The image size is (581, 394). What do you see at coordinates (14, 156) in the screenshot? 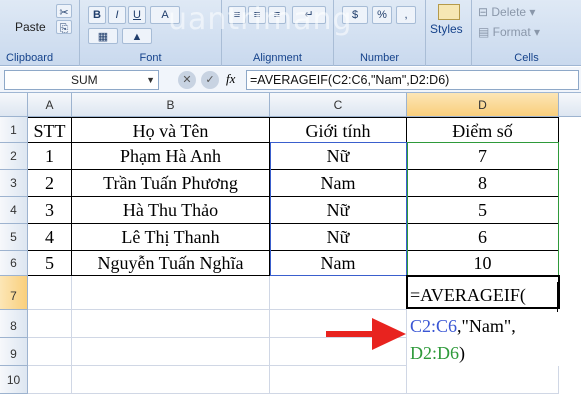
I see `row-header-2: 2` at bounding box center [14, 156].